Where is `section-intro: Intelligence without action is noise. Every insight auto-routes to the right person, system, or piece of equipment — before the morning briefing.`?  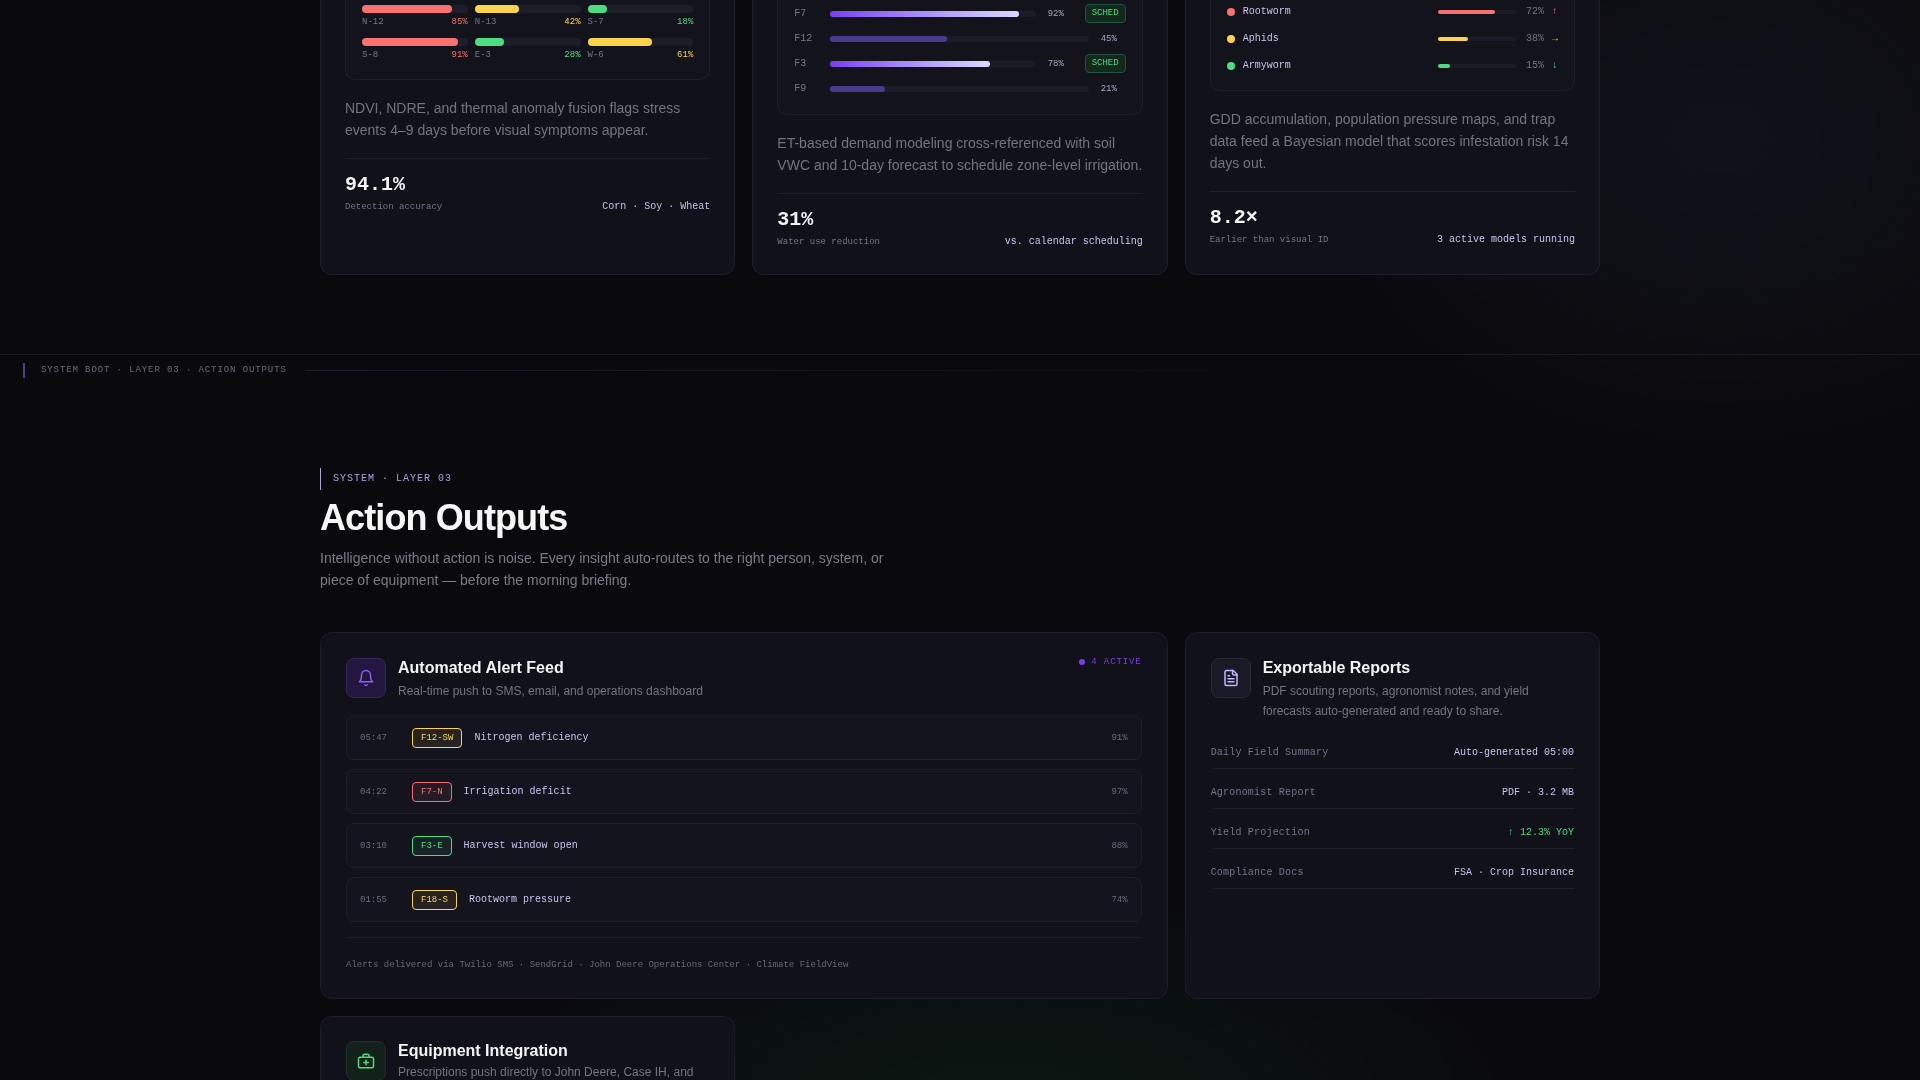
section-intro: Intelligence without action is noise. Every insight auto-routes to the right person, system, or piece of equipment — before the morning briefing. is located at coordinates (602, 569).